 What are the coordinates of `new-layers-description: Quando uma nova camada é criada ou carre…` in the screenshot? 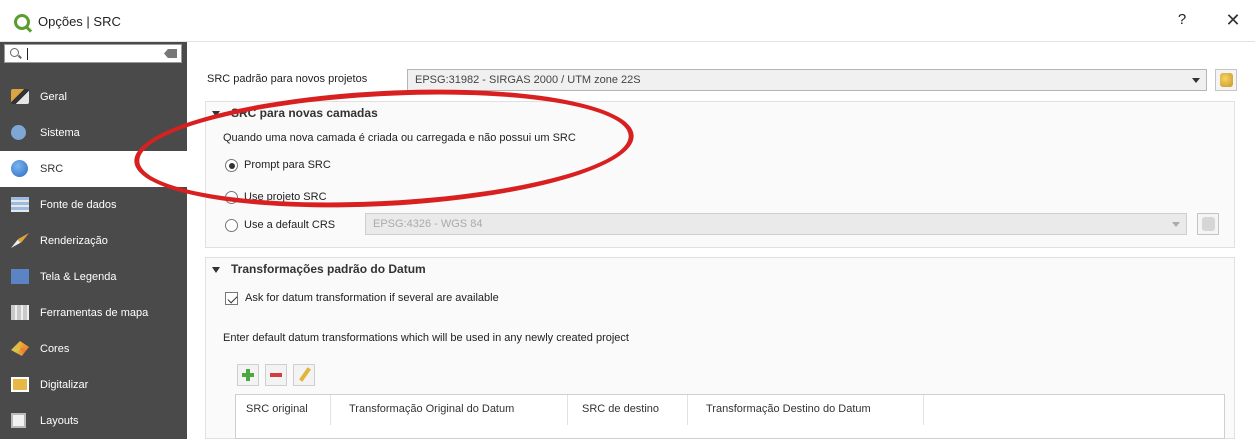 It's located at (399, 138).